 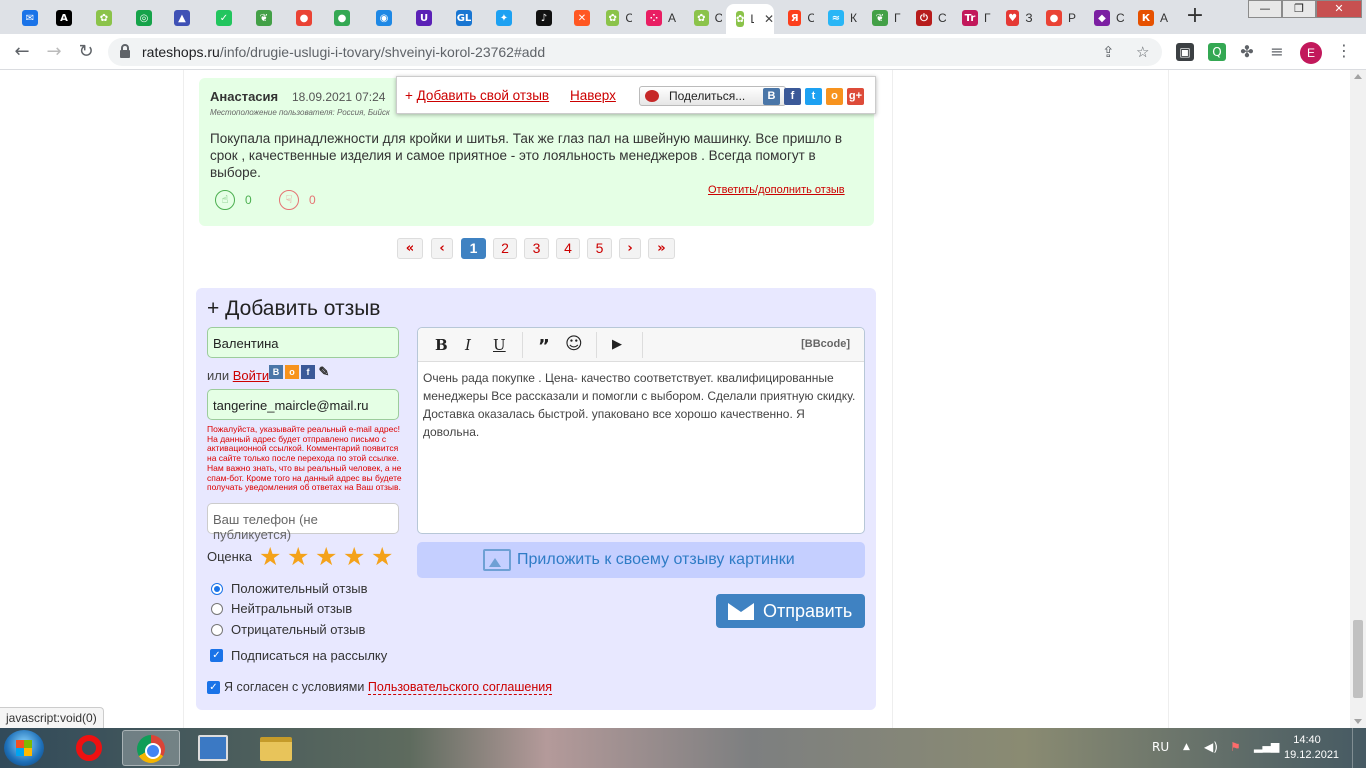 I want to click on underline-icon: U, so click(x=499, y=345).